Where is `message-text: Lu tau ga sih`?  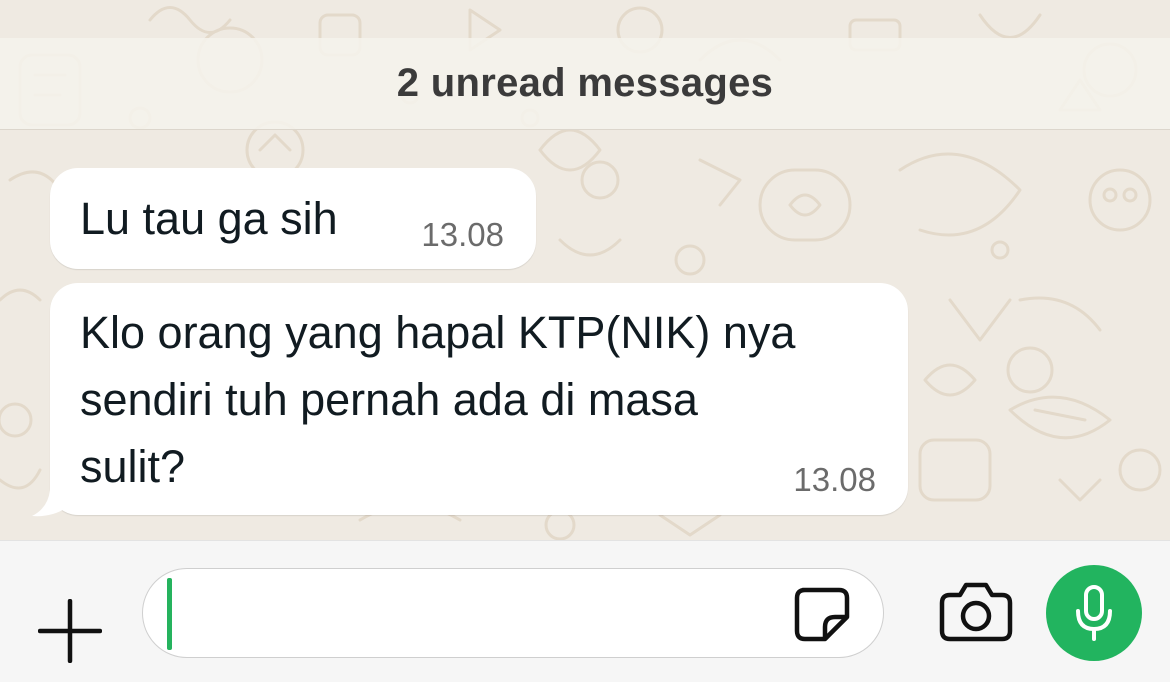
message-text: Lu tau ga sih is located at coordinates (209, 218).